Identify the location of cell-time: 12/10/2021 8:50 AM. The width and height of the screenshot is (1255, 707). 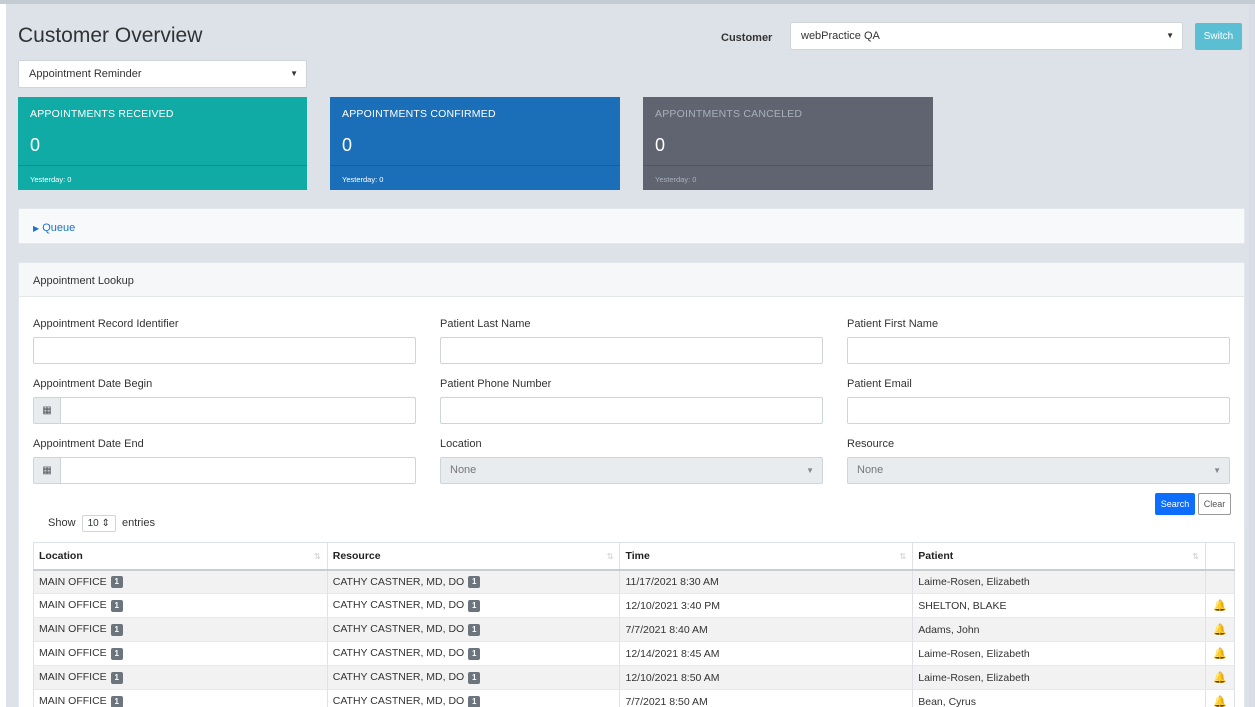
(766, 677).